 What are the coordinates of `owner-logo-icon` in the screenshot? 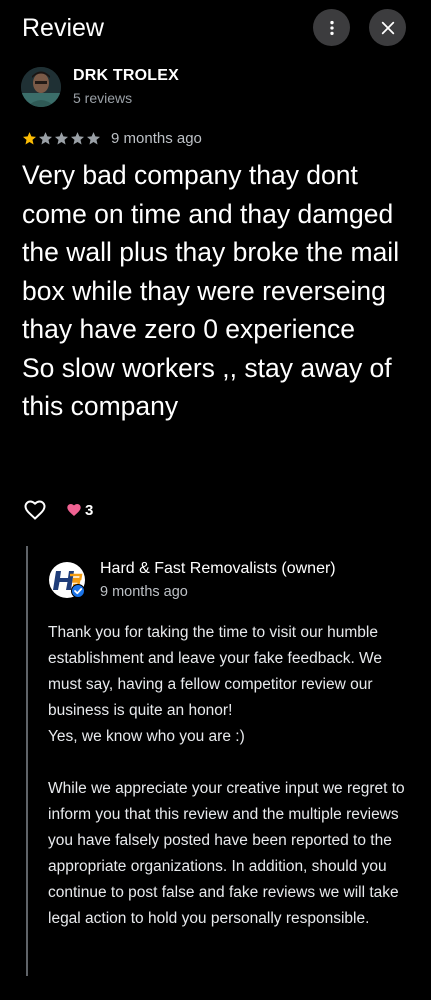 It's located at (67, 580).